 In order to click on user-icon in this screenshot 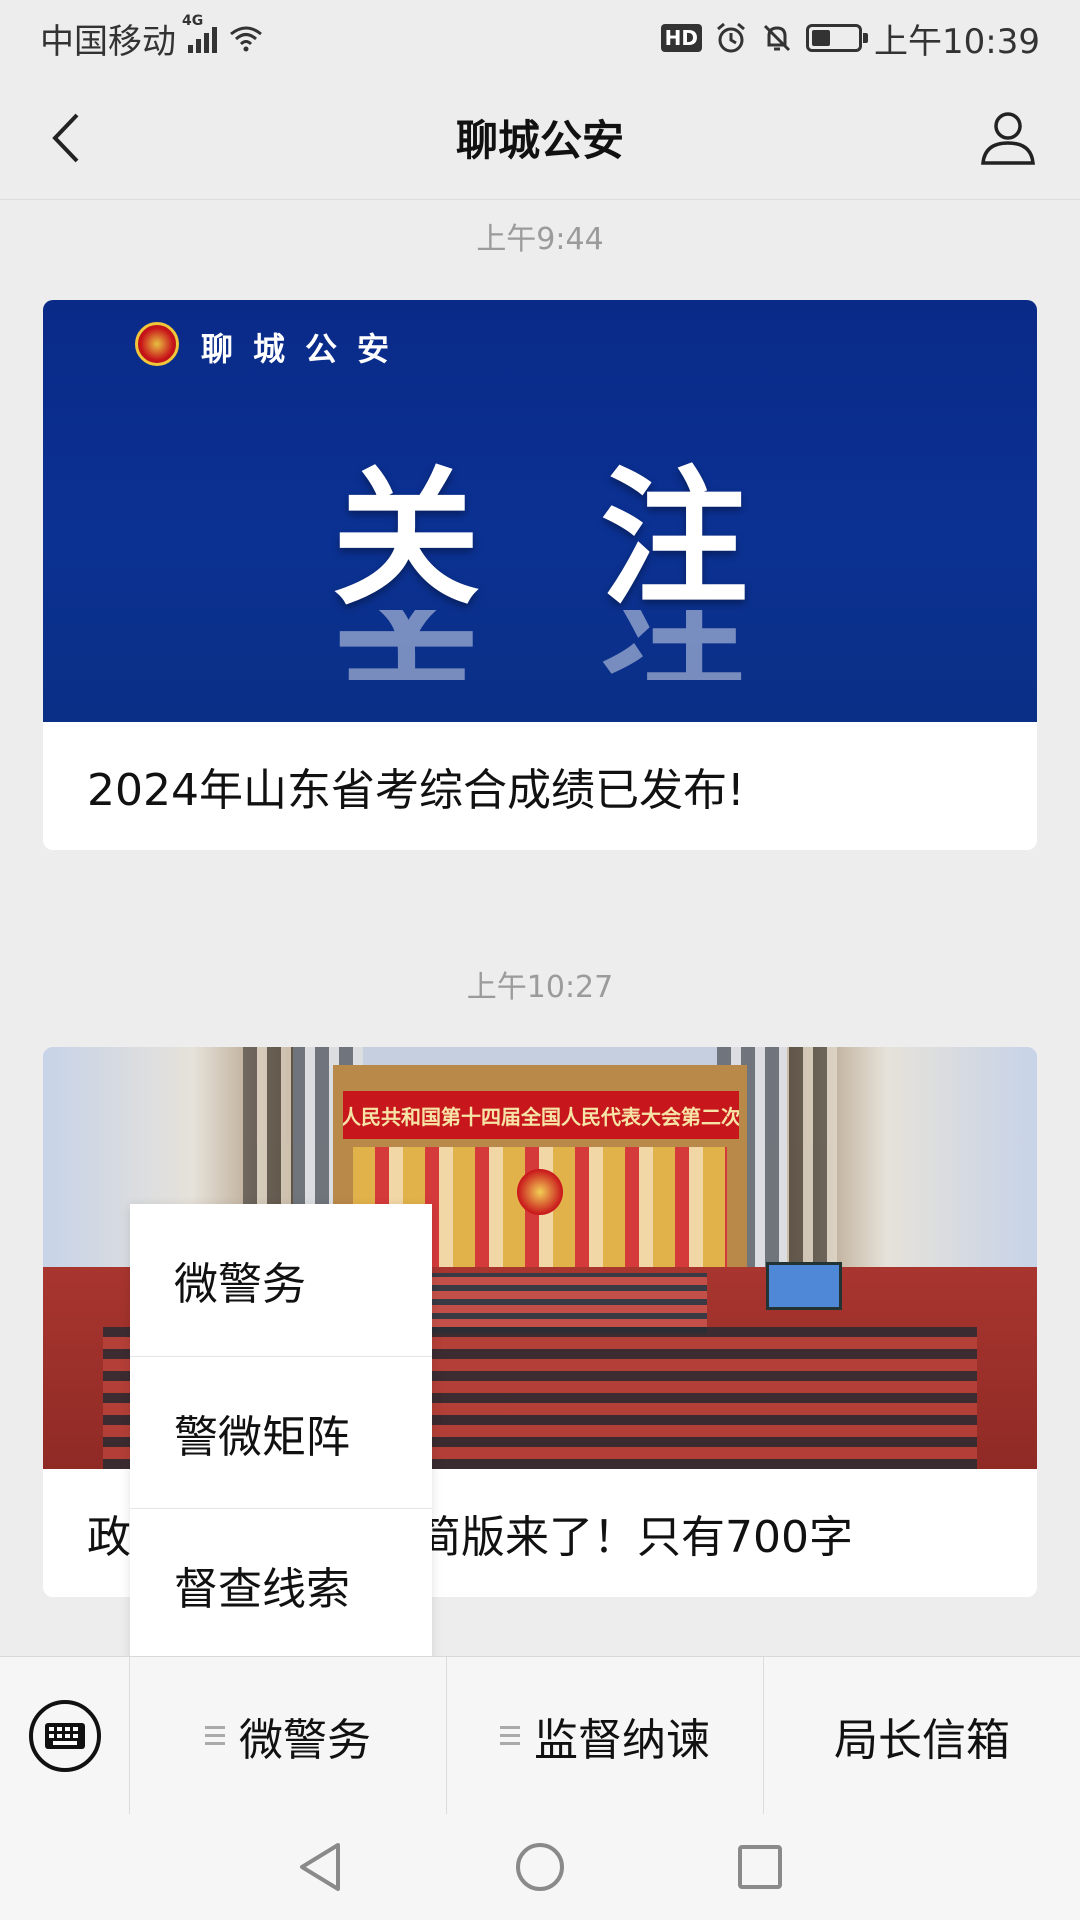, I will do `click(1008, 138)`.